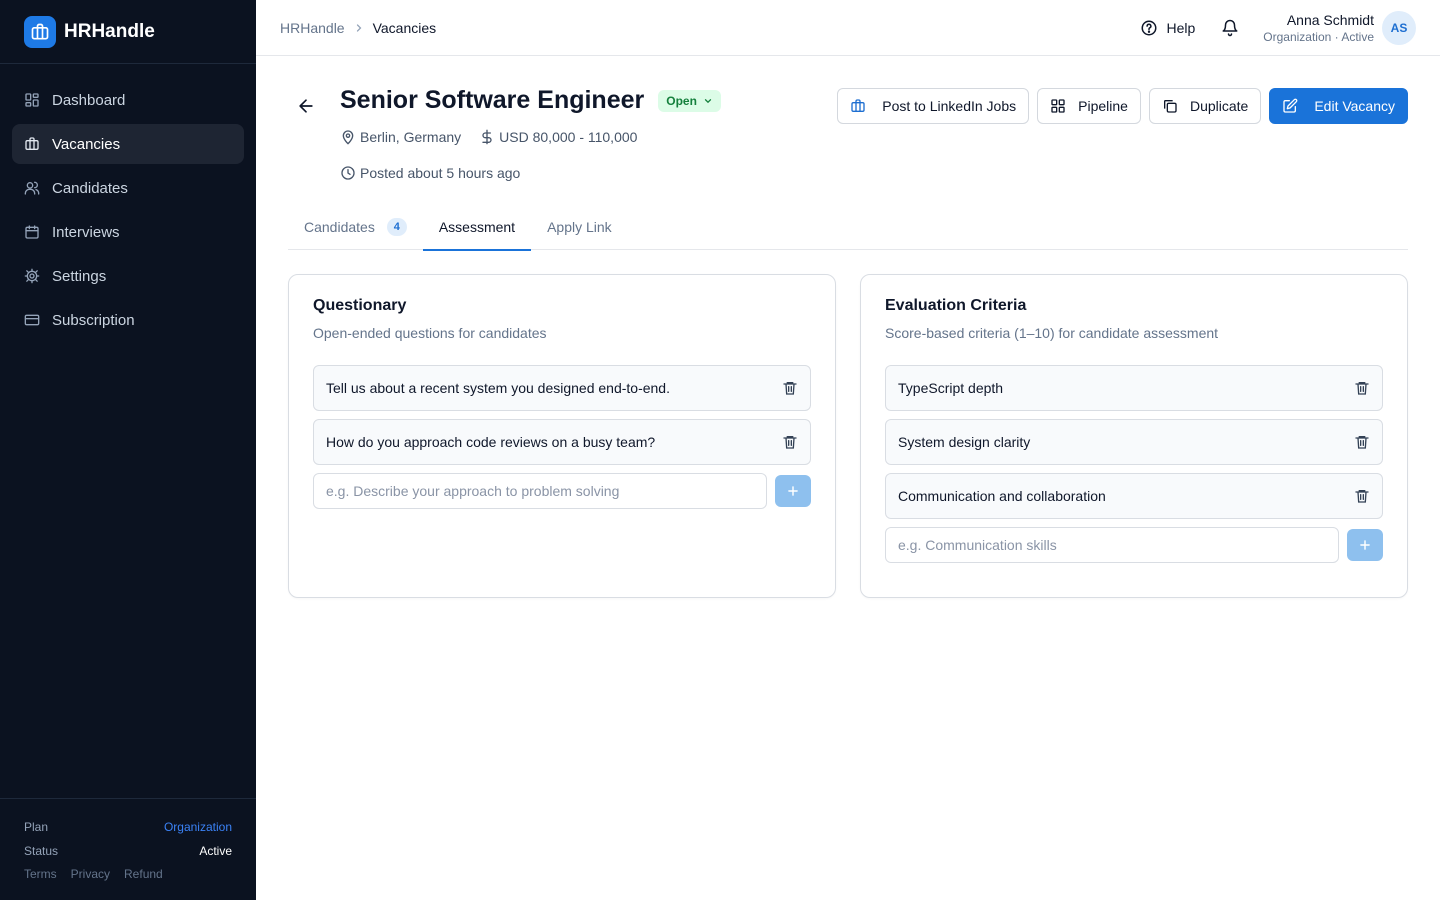 The height and width of the screenshot is (900, 1440). Describe the element at coordinates (1149, 28) in the screenshot. I see `help-circle-icon` at that location.